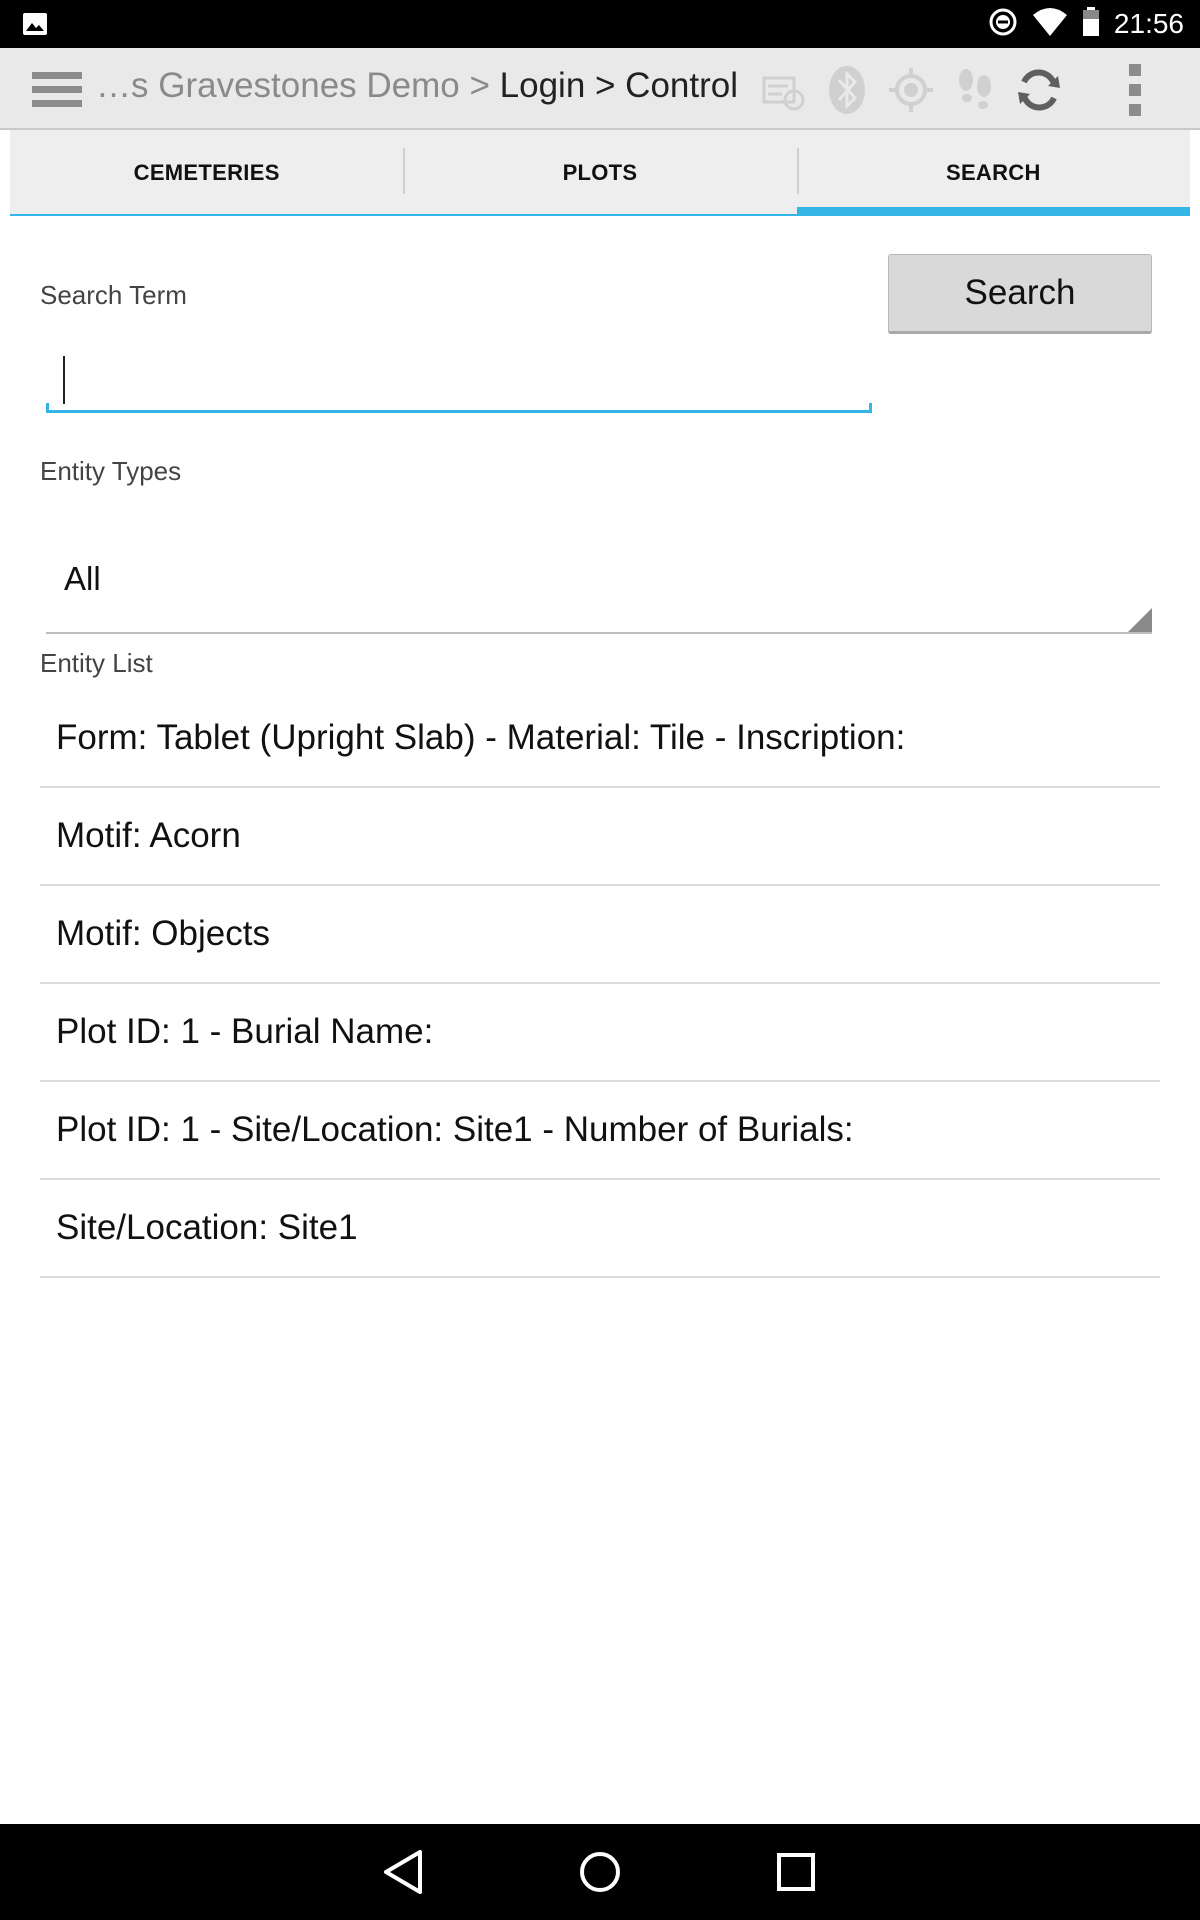  I want to click on tab-label: CEMETERIES, so click(206, 172).